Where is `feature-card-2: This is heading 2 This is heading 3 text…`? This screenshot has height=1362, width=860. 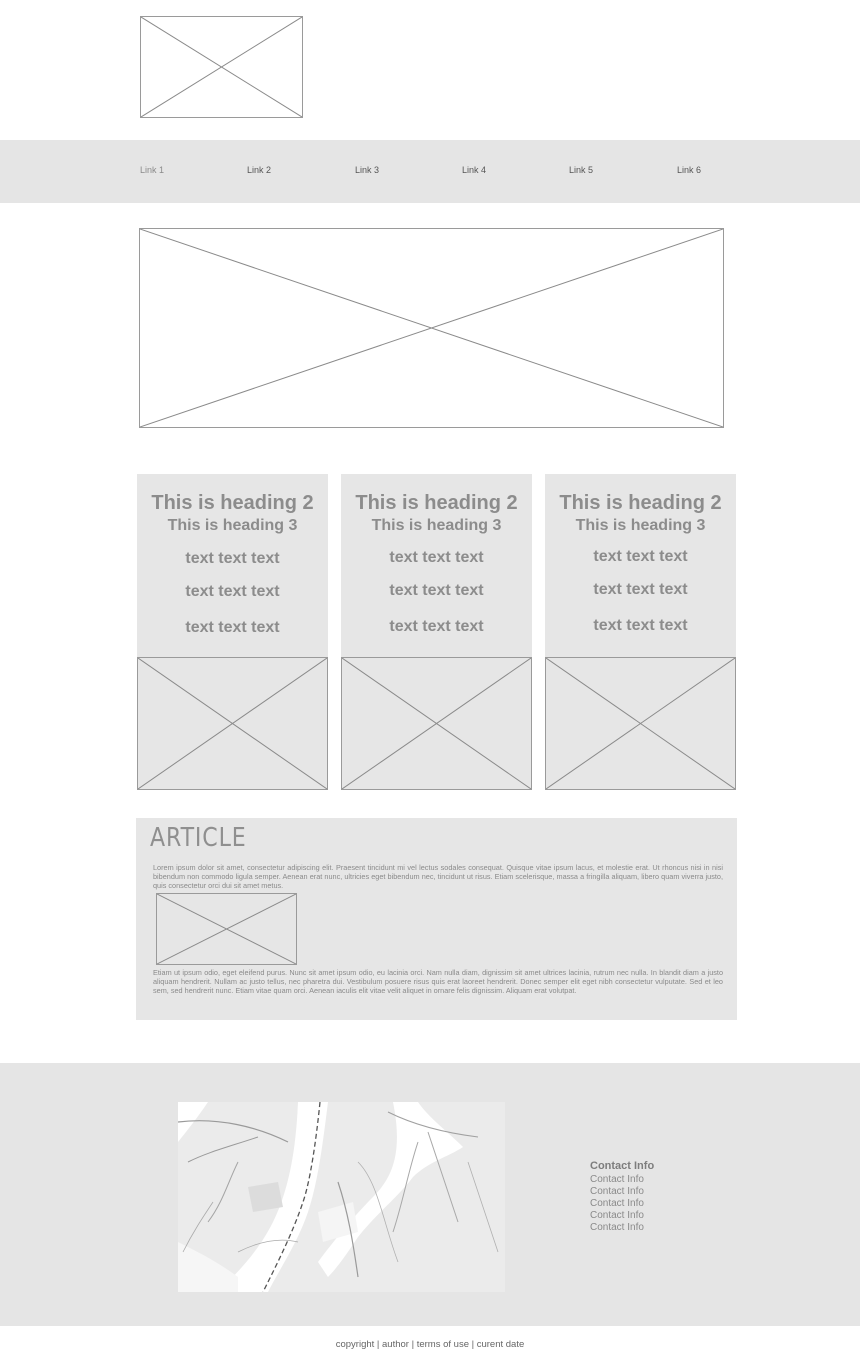 feature-card-2: This is heading 2 This is heading 3 text… is located at coordinates (436, 632).